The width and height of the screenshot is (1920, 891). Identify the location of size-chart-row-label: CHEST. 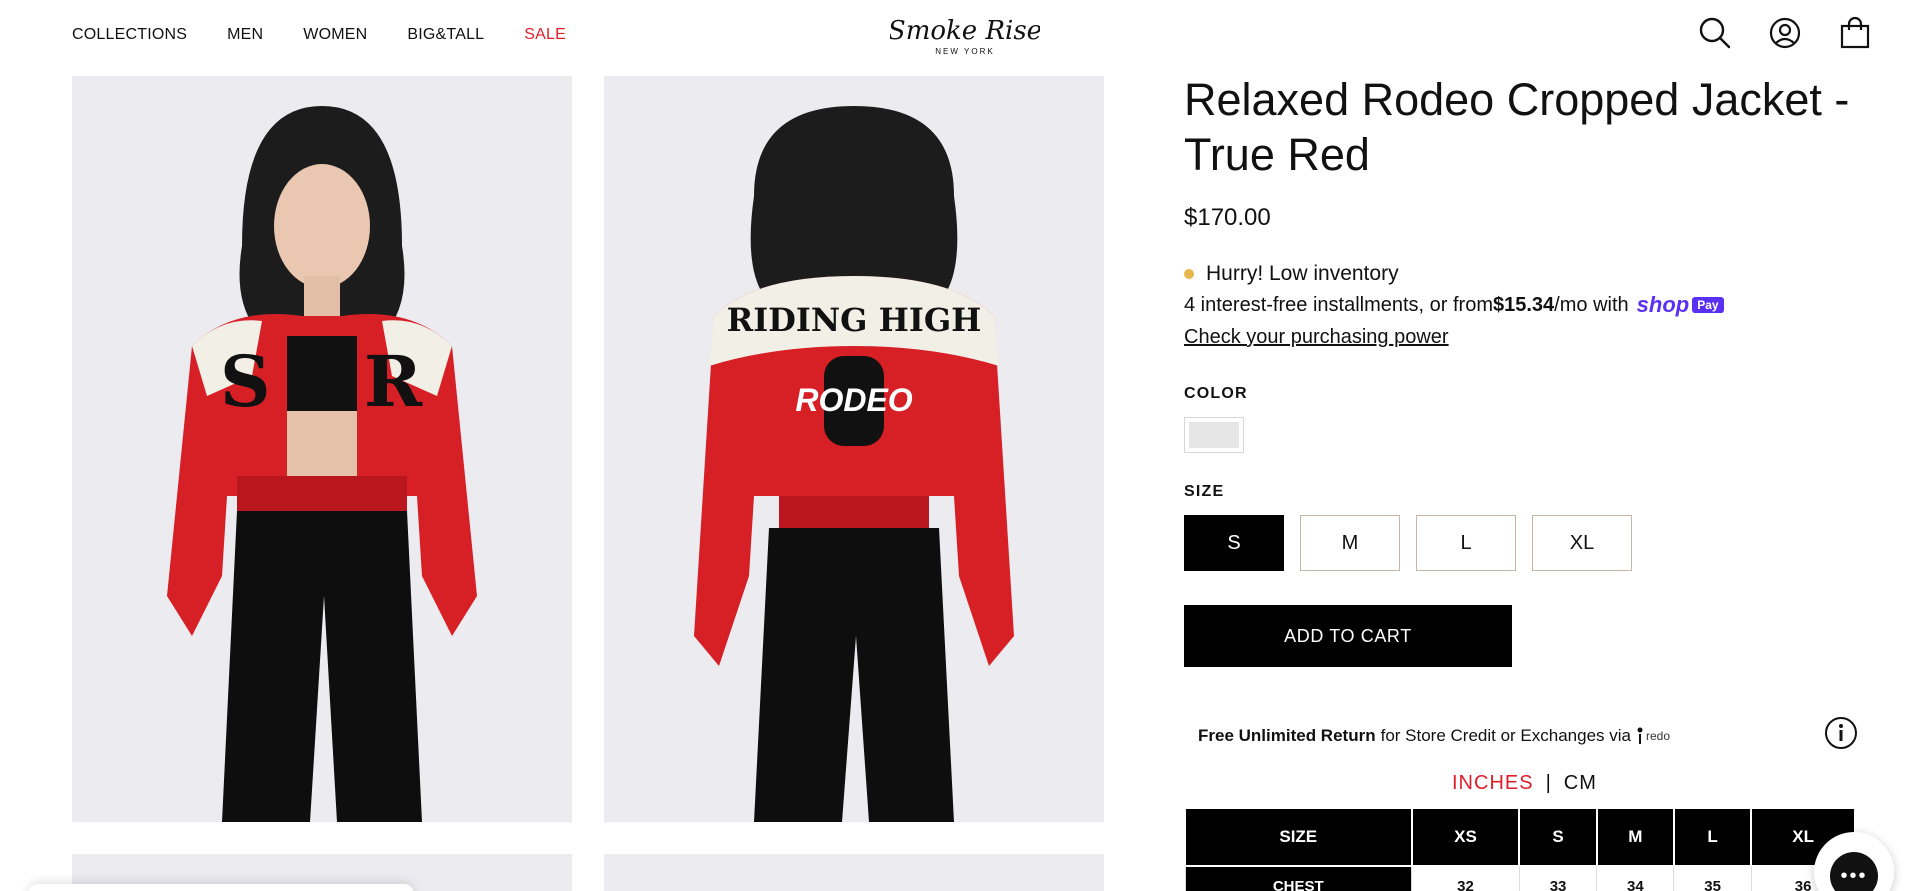
(1298, 878).